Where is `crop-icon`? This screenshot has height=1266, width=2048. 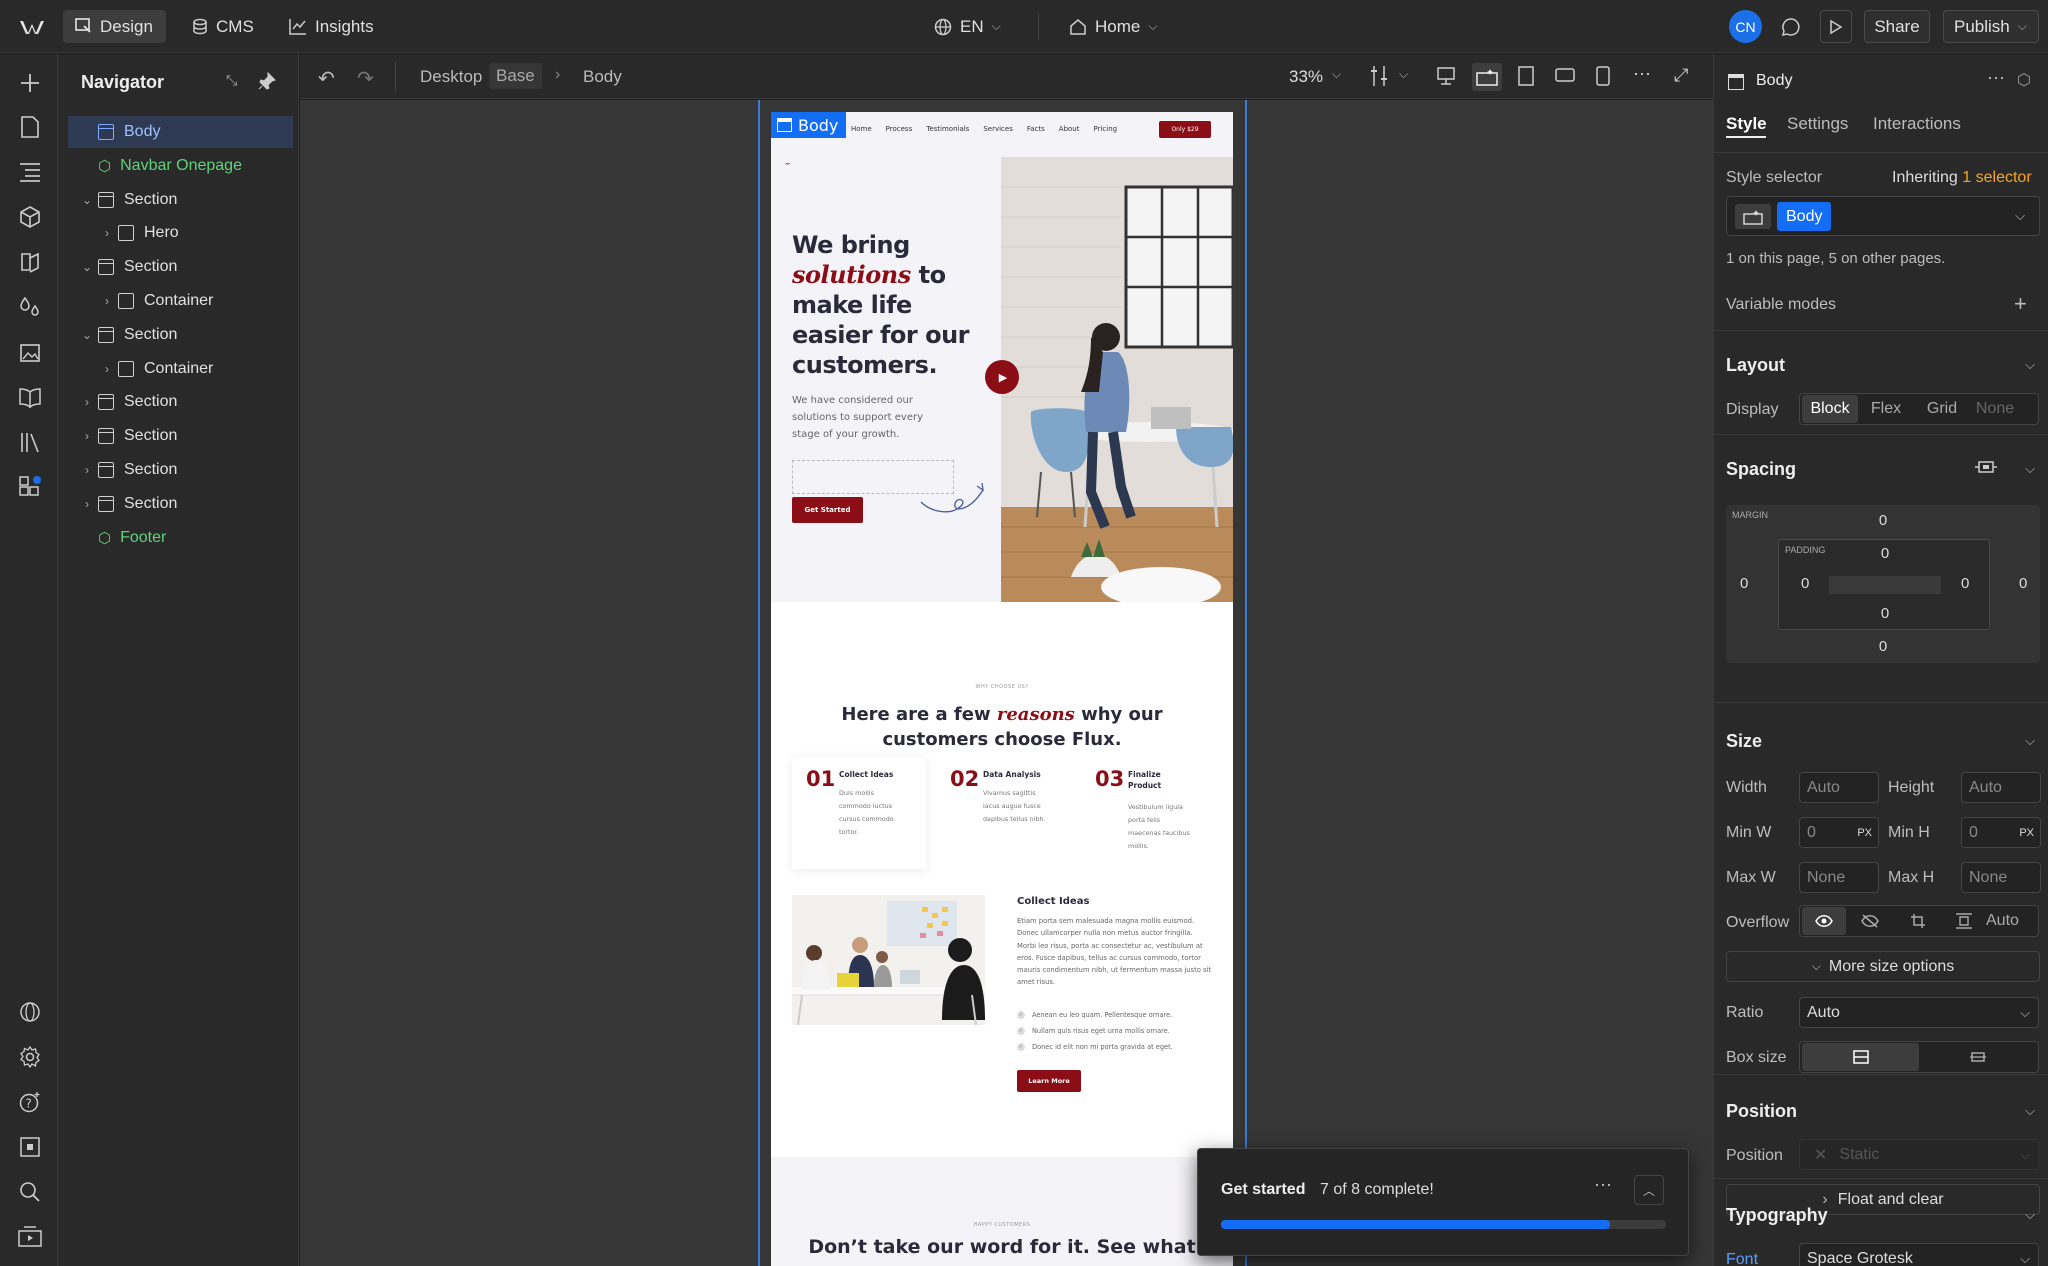 crop-icon is located at coordinates (1918, 921).